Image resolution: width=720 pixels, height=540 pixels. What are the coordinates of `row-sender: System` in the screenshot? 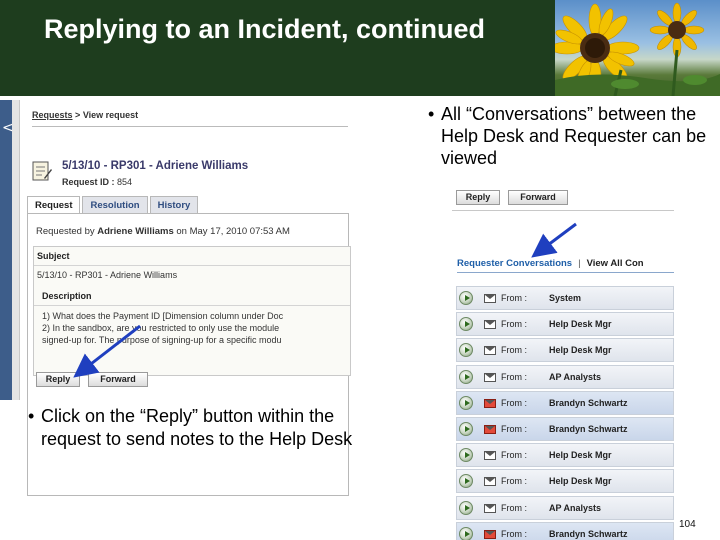 It's located at (565, 298).